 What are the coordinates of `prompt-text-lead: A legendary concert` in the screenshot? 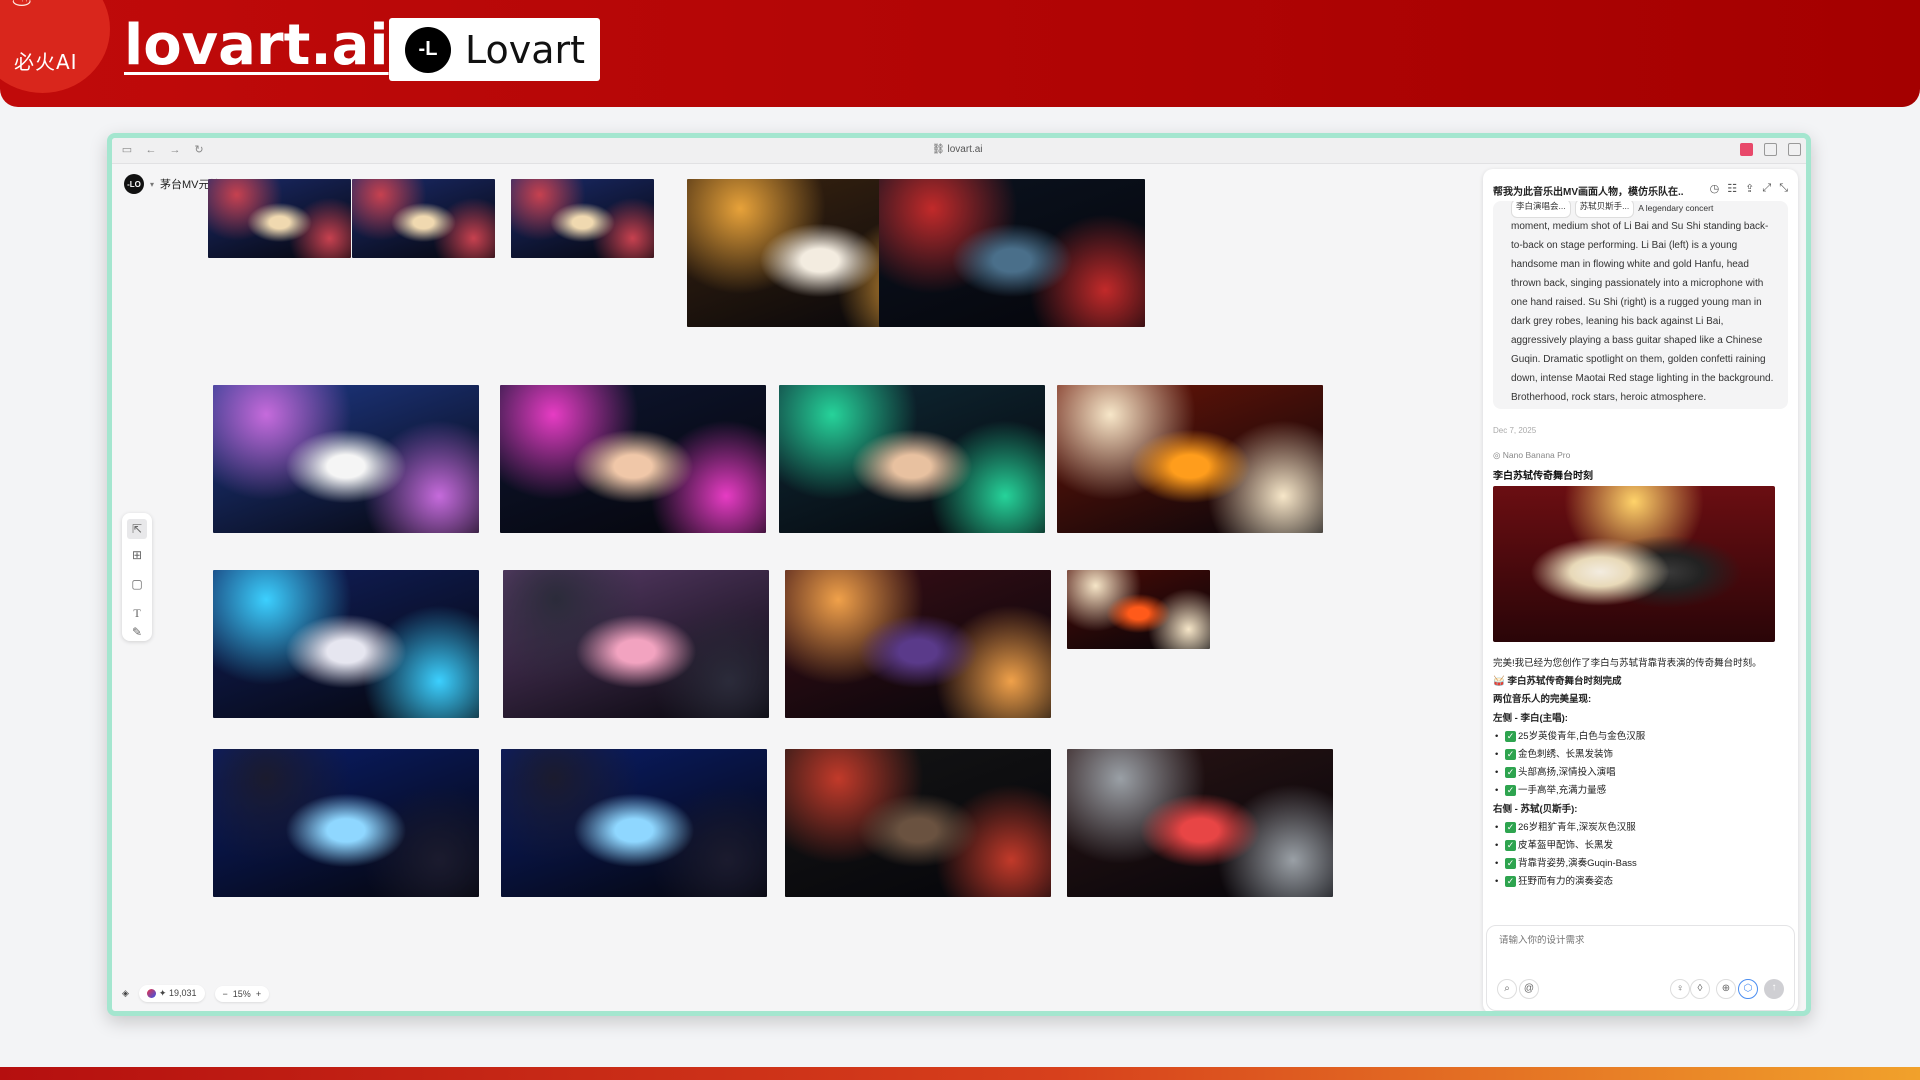 It's located at (1676, 208).